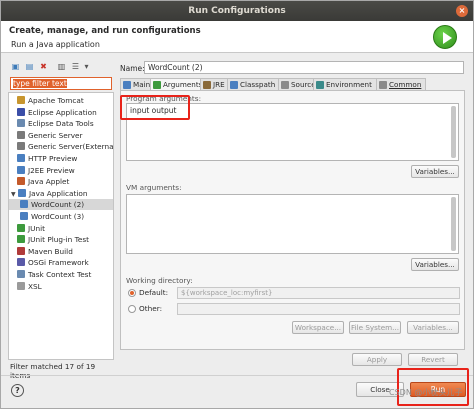 The width and height of the screenshot is (474, 409). Describe the element at coordinates (15, 66) in the screenshot. I see `new-config-icon: ▣` at that location.